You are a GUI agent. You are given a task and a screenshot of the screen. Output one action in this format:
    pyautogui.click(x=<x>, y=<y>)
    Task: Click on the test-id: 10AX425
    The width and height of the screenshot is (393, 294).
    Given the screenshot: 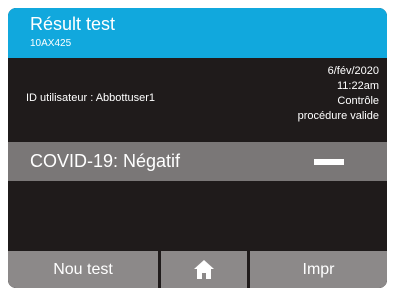 What is the action you would take?
    pyautogui.click(x=51, y=43)
    